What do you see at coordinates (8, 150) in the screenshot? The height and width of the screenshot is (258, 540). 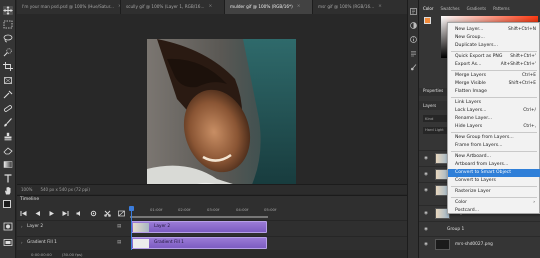 I see `eraser-tool-icon` at bounding box center [8, 150].